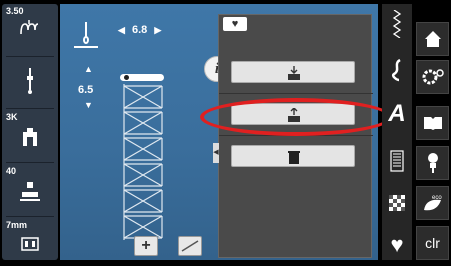  I want to click on needle-icon, so click(30, 84).